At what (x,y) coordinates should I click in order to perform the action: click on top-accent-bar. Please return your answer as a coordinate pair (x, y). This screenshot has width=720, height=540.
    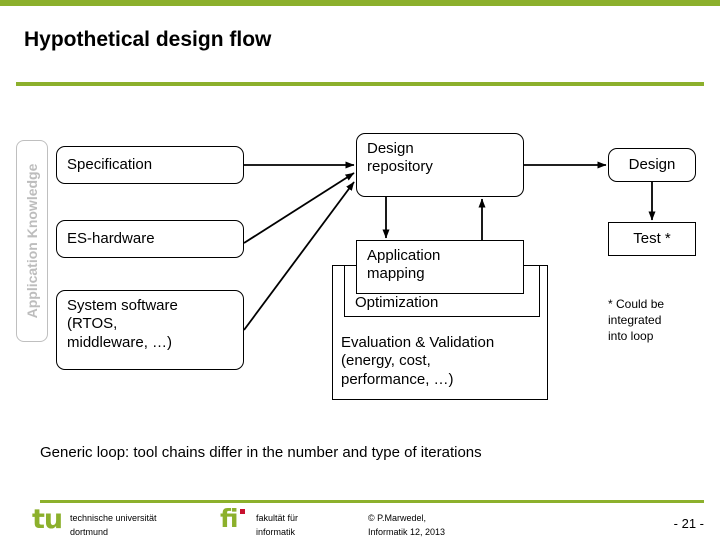
    Looking at the image, I should click on (360, 3).